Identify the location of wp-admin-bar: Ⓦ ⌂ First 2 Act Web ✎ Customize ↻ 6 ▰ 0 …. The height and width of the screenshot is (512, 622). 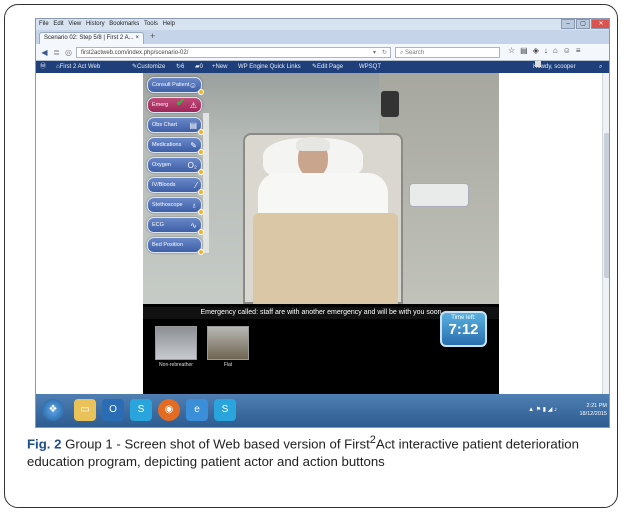
(322, 67).